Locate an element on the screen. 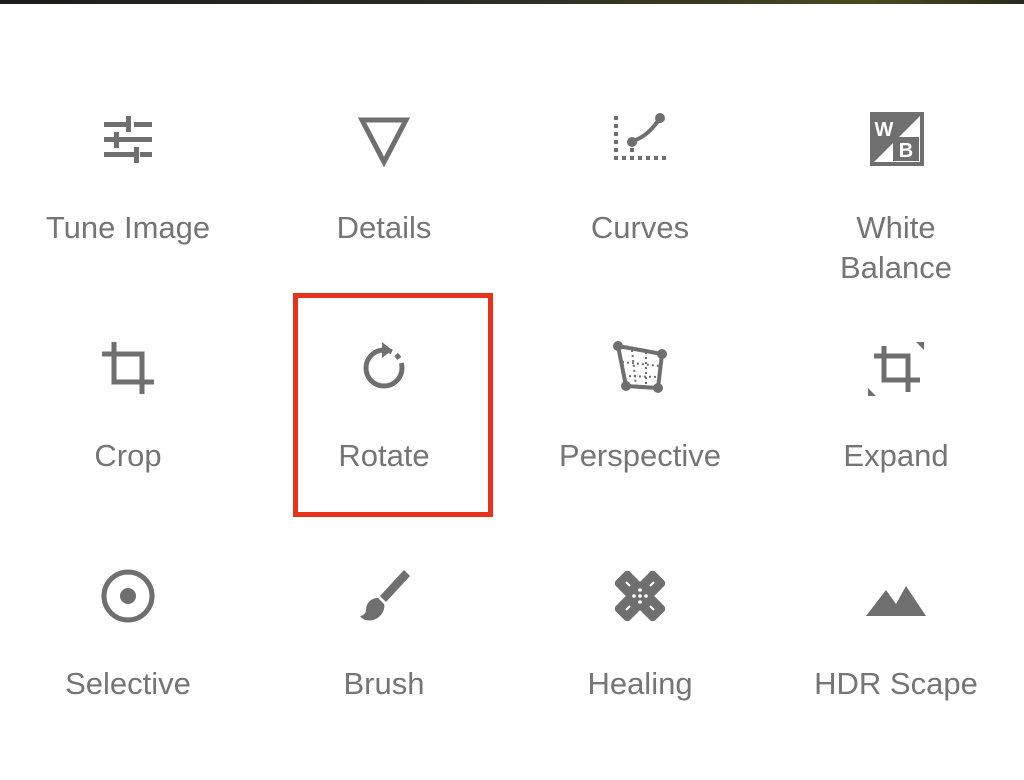  white-balance-w-glyph: W is located at coordinates (884, 130).